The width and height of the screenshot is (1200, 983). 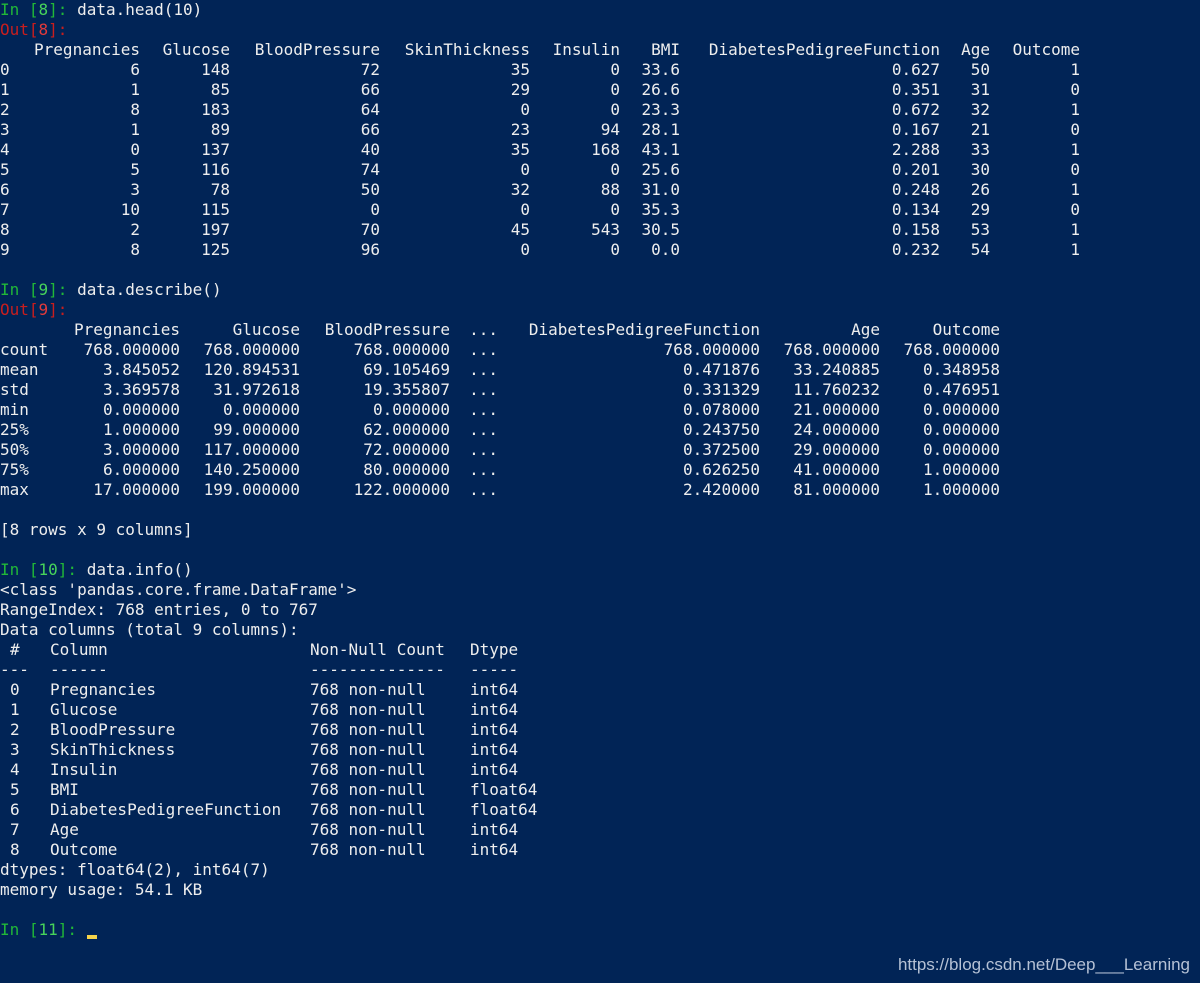 What do you see at coordinates (600, 310) in the screenshot?
I see `output-prompt-9: Out[9]:` at bounding box center [600, 310].